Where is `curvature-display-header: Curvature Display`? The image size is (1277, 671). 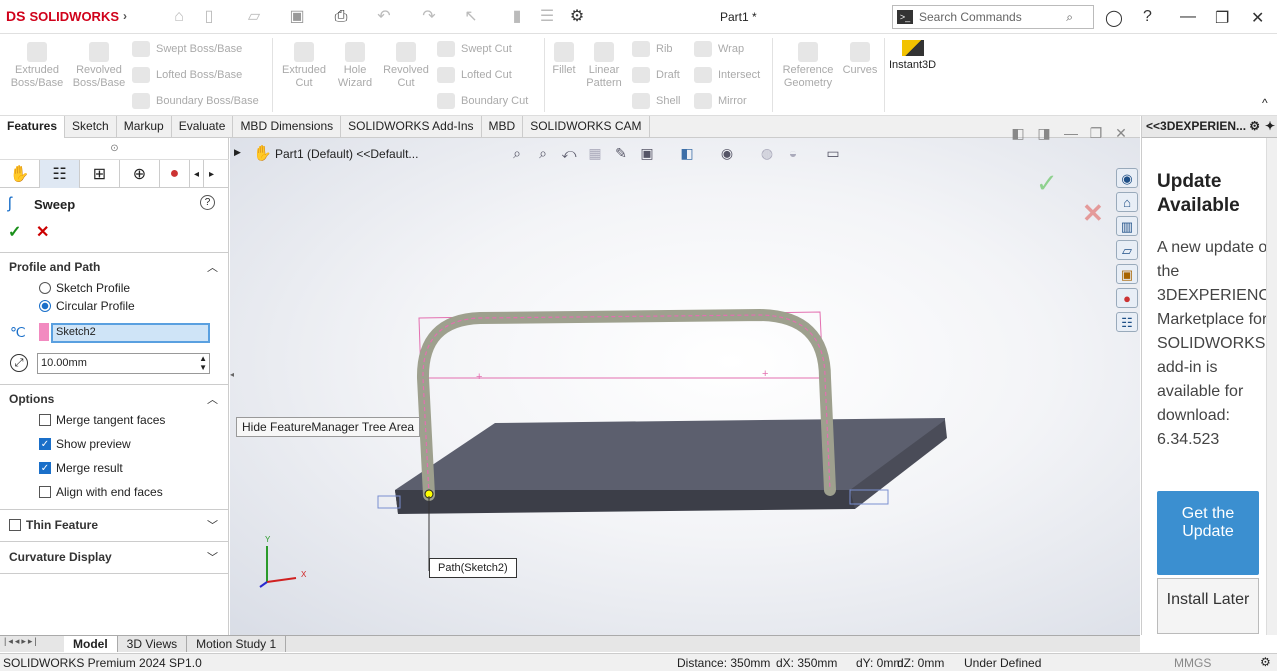
curvature-display-header: Curvature Display is located at coordinates (60, 557).